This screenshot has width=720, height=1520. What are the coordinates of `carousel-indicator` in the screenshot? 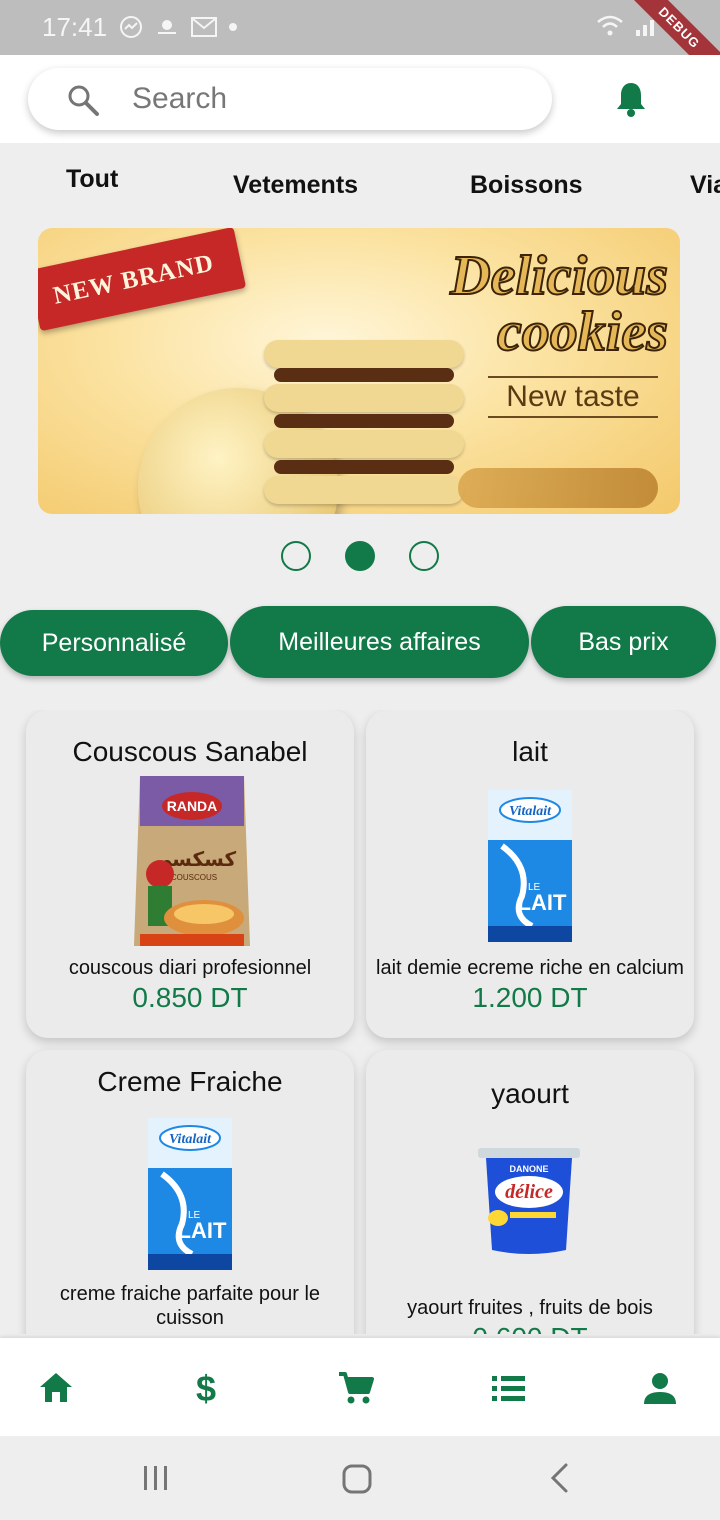 It's located at (360, 557).